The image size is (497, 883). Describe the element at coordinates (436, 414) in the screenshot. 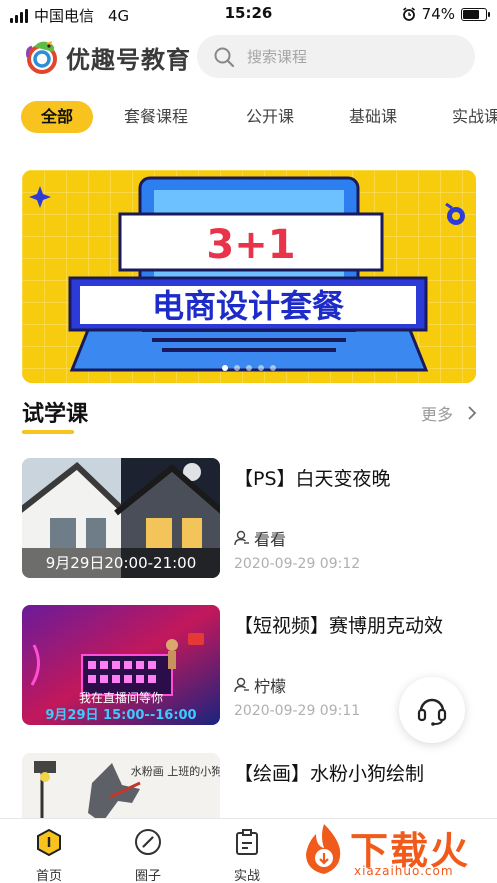

I see `more-label: 更多` at that location.